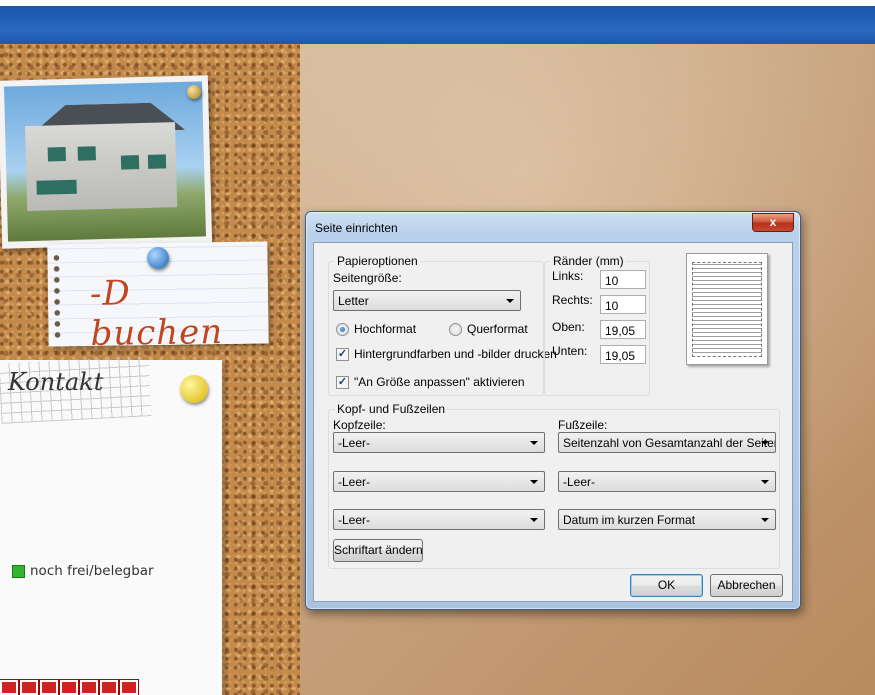 This screenshot has height=695, width=875. What do you see at coordinates (427, 300) in the screenshot?
I see `page-size-select: Letter` at bounding box center [427, 300].